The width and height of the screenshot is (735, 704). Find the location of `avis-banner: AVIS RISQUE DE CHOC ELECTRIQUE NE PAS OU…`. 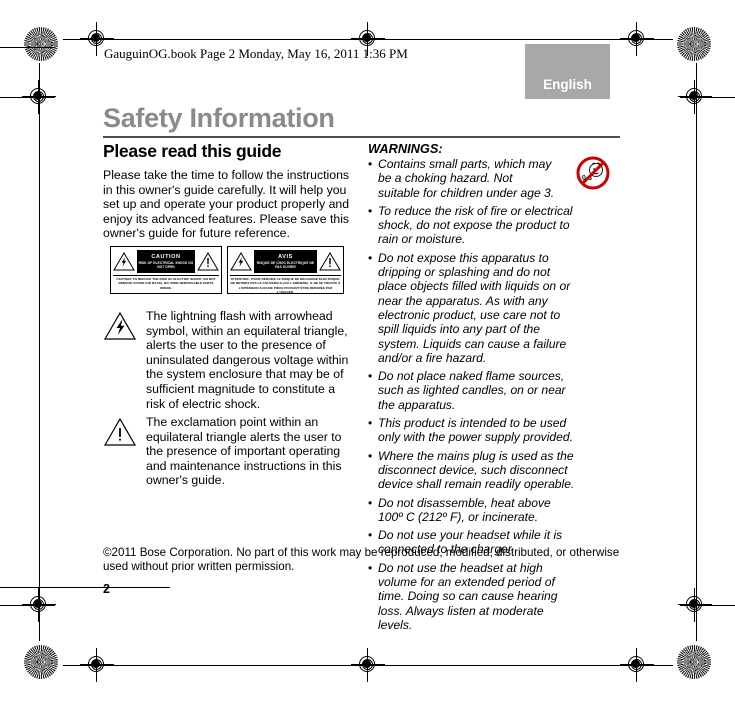

avis-banner: AVIS RISQUE DE CHOC ELECTRIQUE NE PAS OU… is located at coordinates (285, 261).